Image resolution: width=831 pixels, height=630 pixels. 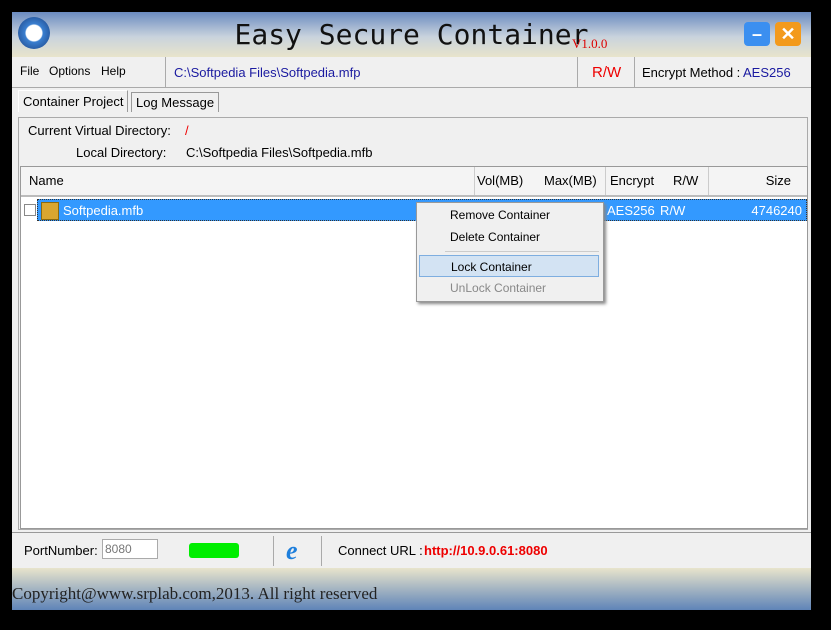 What do you see at coordinates (121, 152) in the screenshot?
I see `local-directory-label: Local Directory:` at bounding box center [121, 152].